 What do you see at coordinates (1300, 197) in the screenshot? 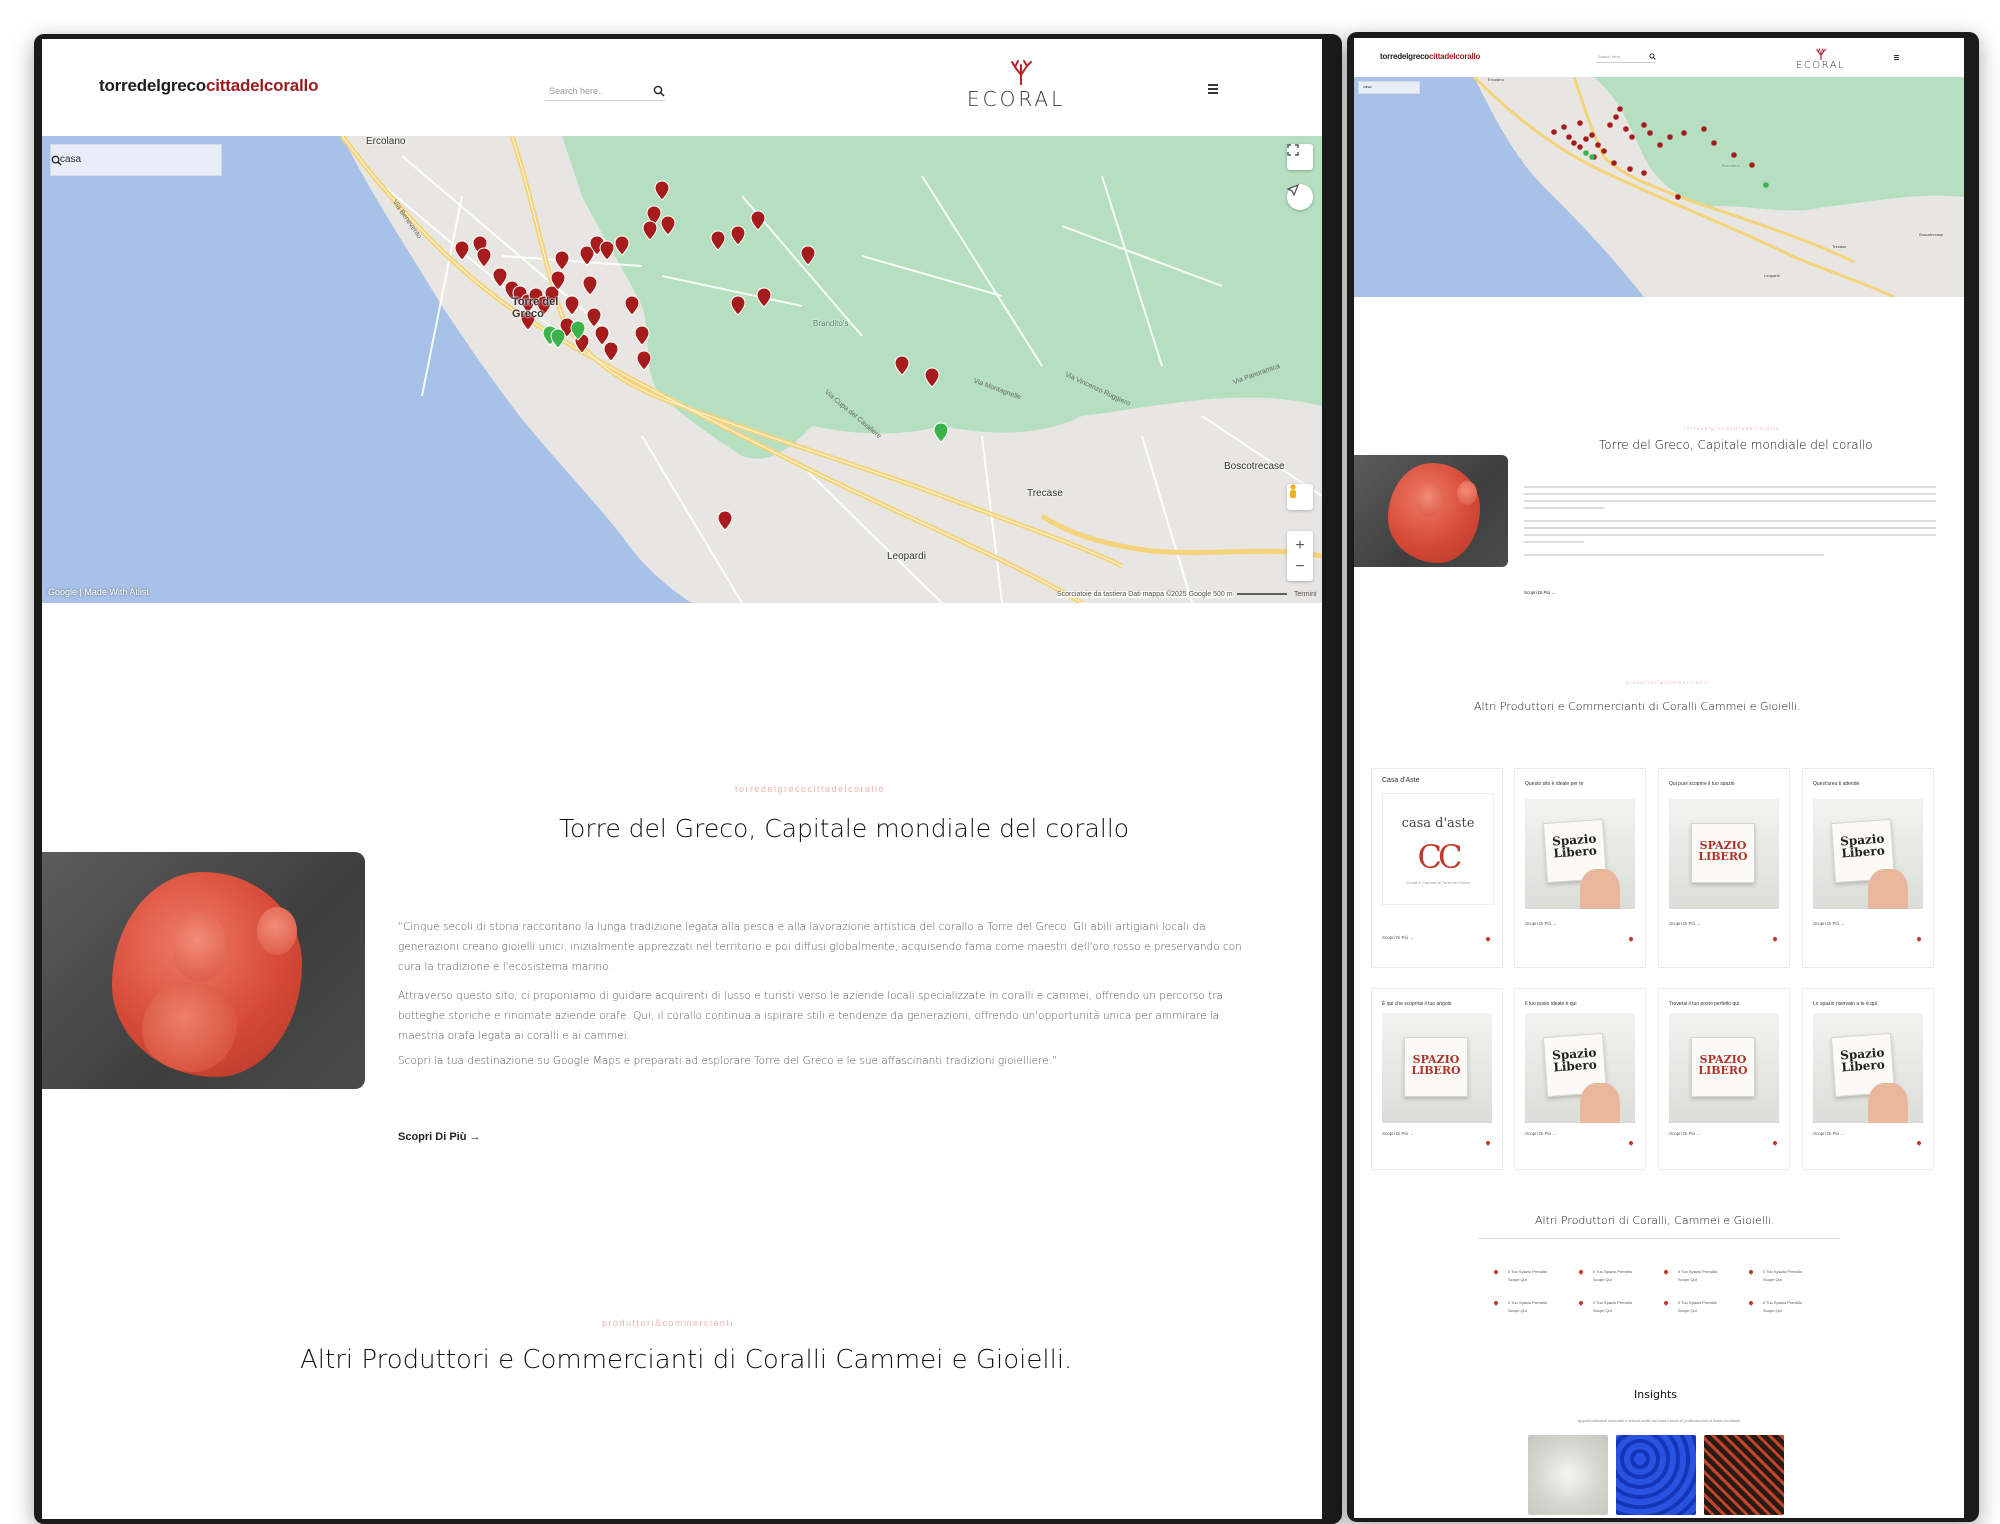
I see `my-location-button` at bounding box center [1300, 197].